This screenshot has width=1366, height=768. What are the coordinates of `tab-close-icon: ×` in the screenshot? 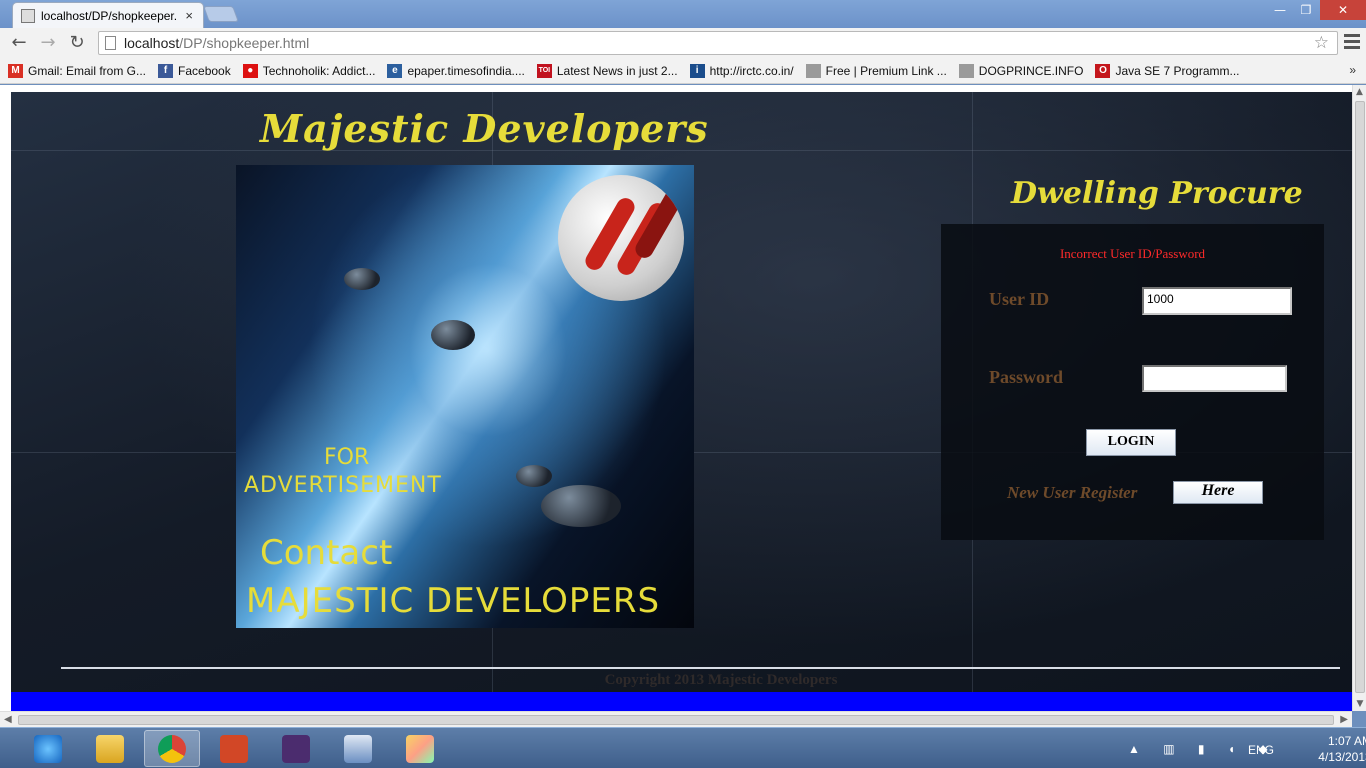 It's located at (189, 15).